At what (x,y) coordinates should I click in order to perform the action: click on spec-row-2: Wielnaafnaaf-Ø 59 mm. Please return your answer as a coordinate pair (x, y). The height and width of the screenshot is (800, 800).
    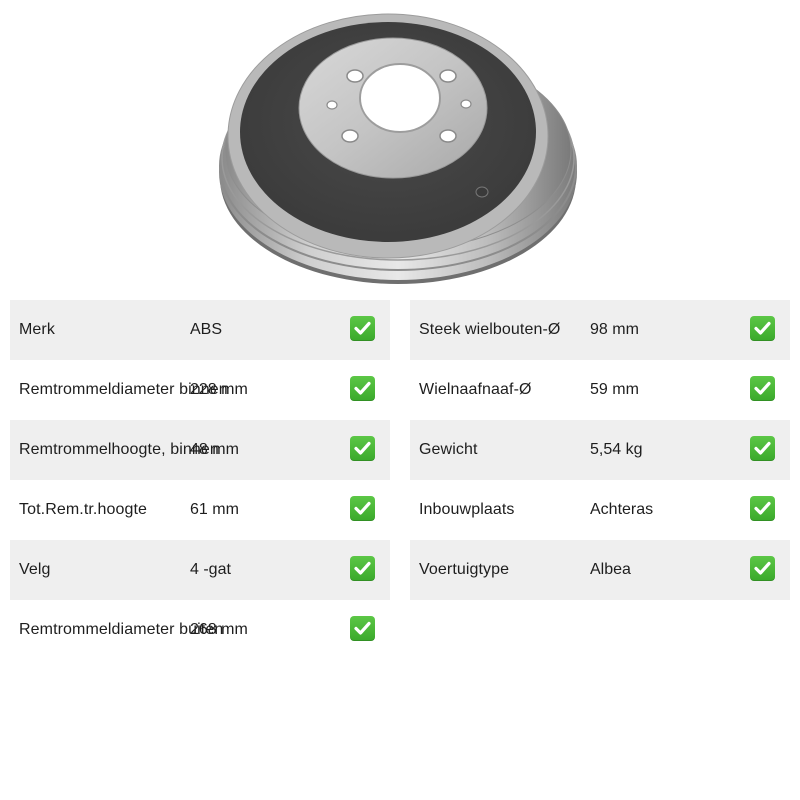
    Looking at the image, I should click on (600, 390).